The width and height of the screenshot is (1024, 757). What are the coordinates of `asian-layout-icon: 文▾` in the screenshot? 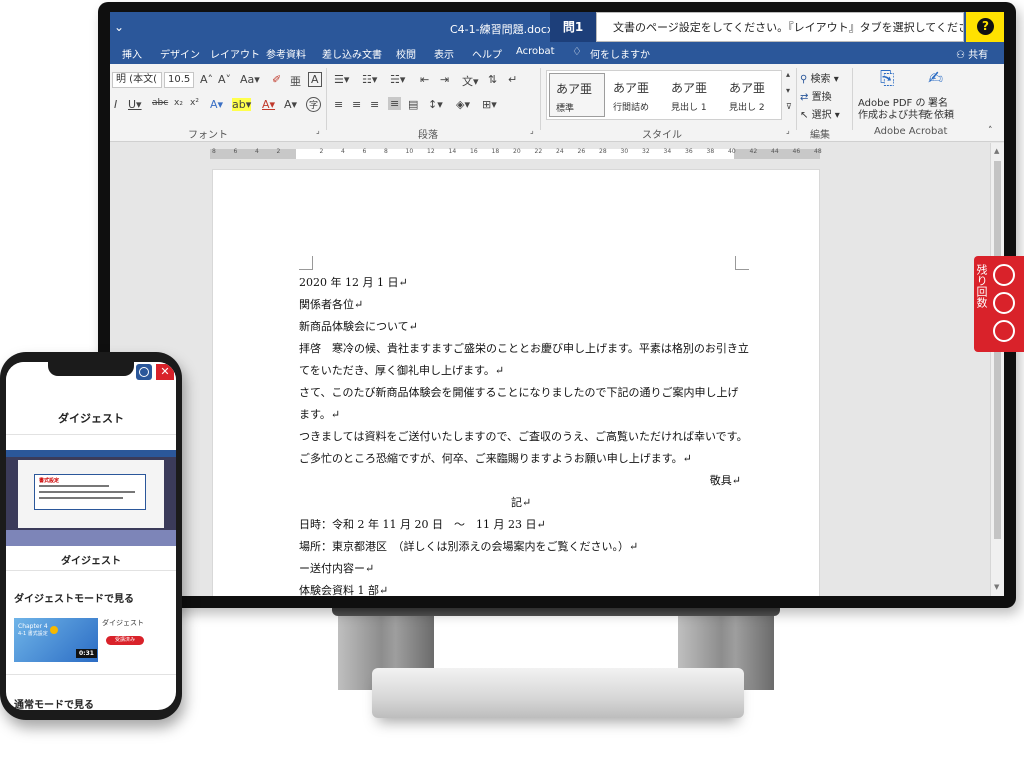 It's located at (470, 81).